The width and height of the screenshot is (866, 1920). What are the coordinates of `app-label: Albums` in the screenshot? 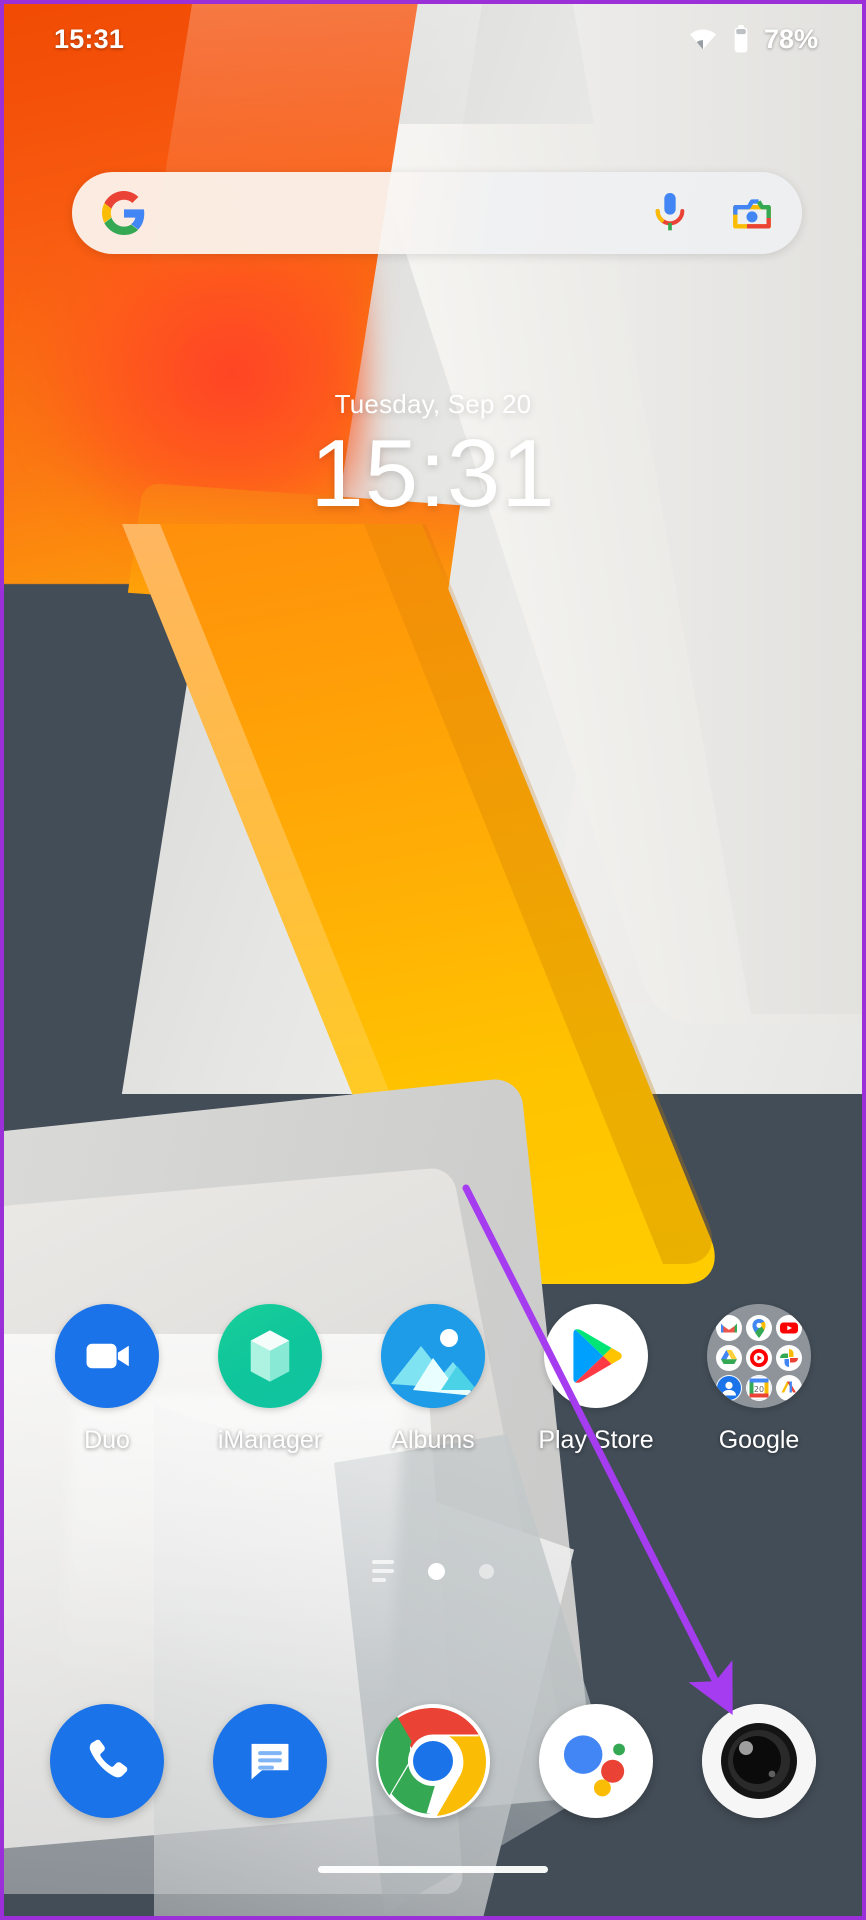 It's located at (433, 1440).